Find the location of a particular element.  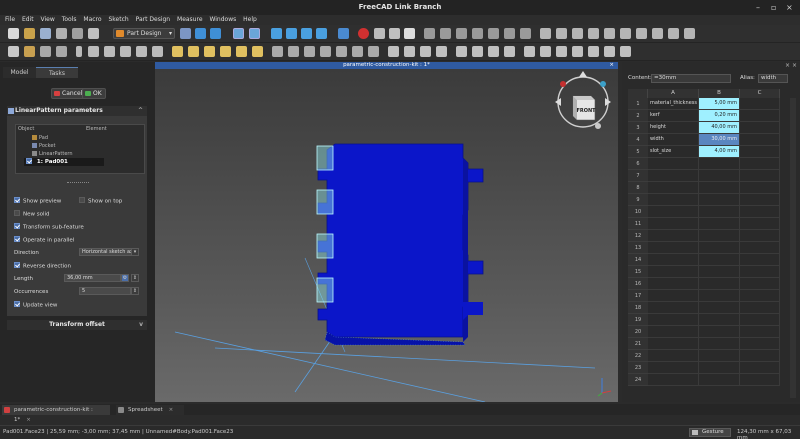

ok-button: OK is located at coordinates (94, 93).